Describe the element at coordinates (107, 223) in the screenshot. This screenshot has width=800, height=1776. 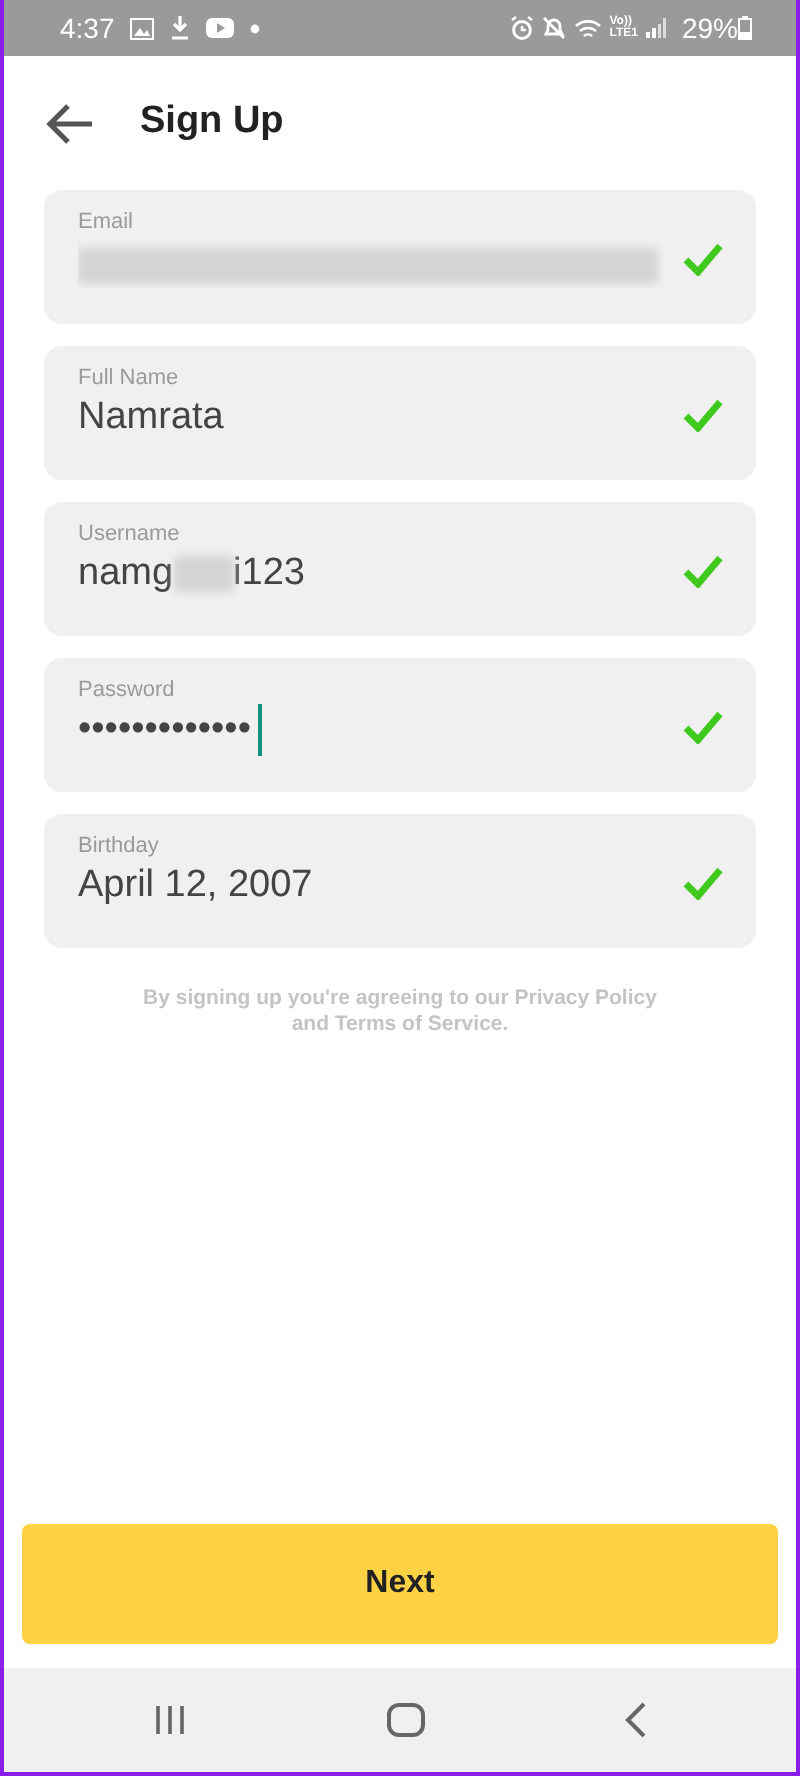
I see `field-label: Email` at that location.